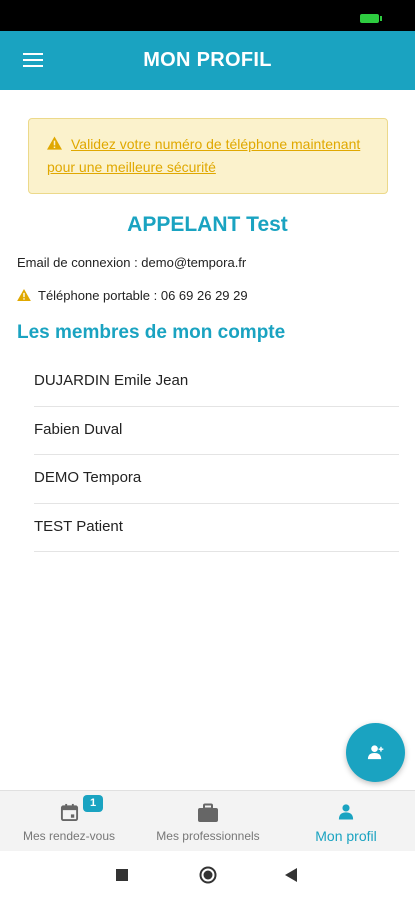 This screenshot has width=415, height=900. Describe the element at coordinates (93, 803) in the screenshot. I see `appointments-badge: 1` at that location.